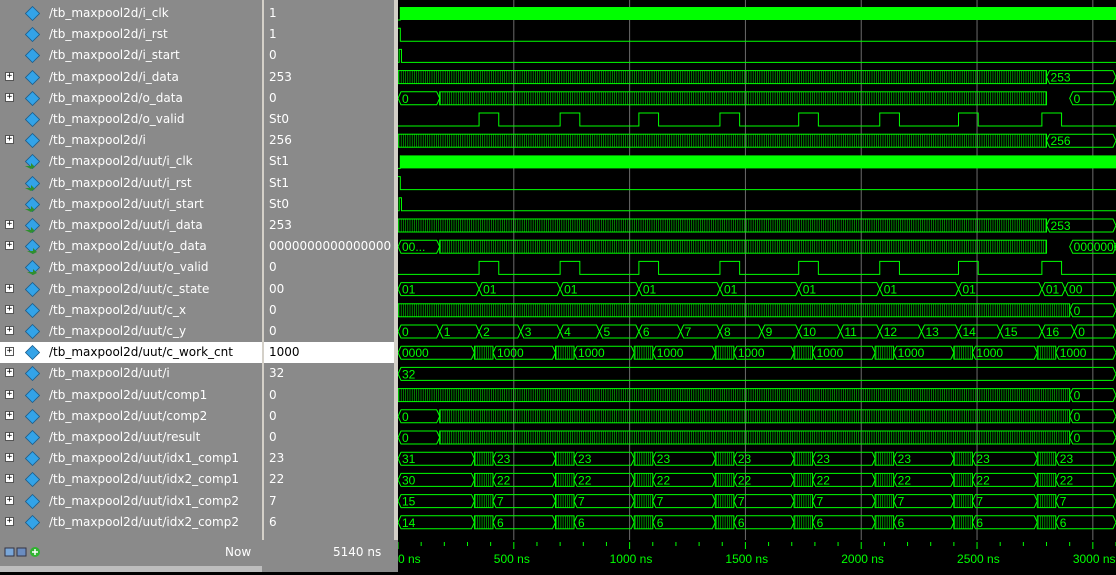  What do you see at coordinates (1067, 480) in the screenshot?
I see `wave-label: 22` at bounding box center [1067, 480].